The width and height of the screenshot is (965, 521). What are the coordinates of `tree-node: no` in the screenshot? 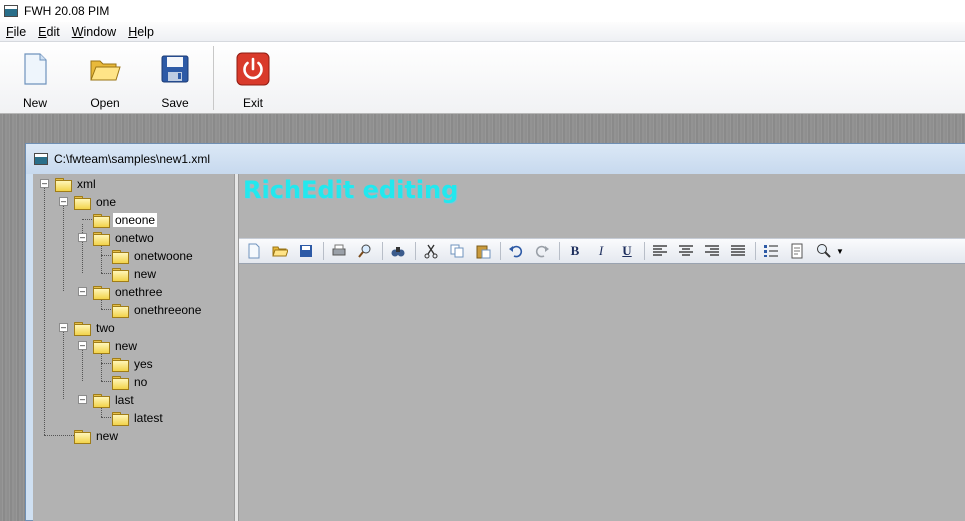 It's located at (130, 382).